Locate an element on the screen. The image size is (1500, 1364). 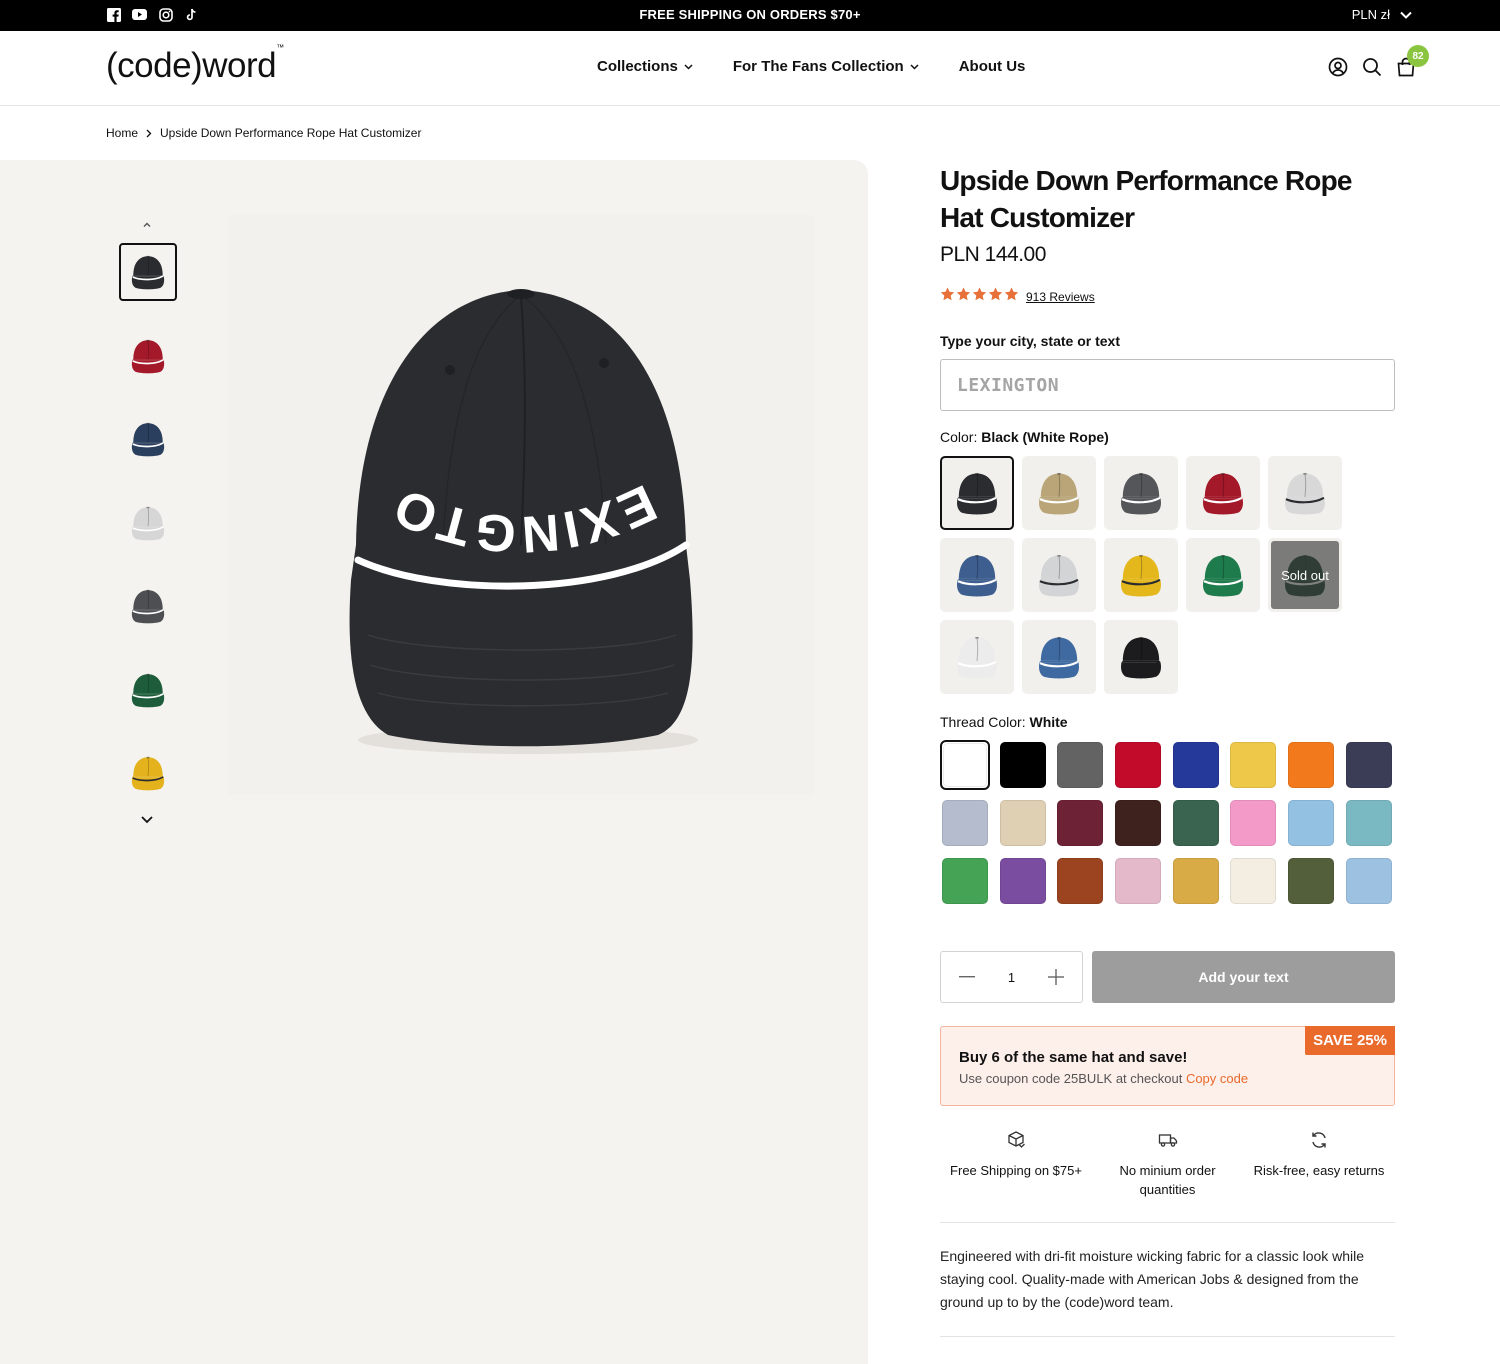
currency-selector: PLN zł is located at coordinates (1382, 14).